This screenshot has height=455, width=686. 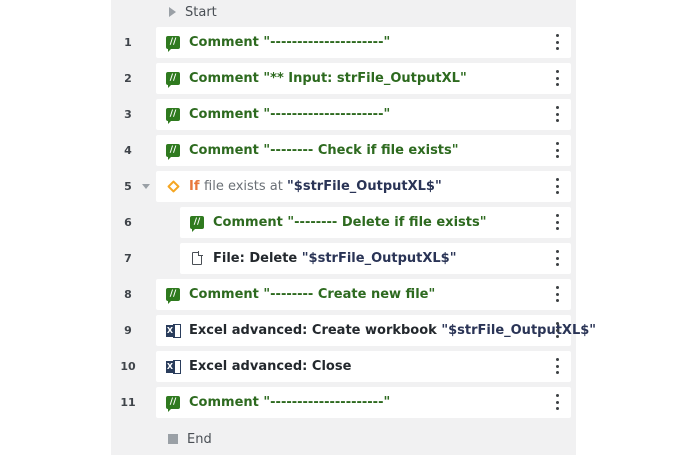 I want to click on step-label-part: "-------- Check if file exists", so click(x=361, y=150).